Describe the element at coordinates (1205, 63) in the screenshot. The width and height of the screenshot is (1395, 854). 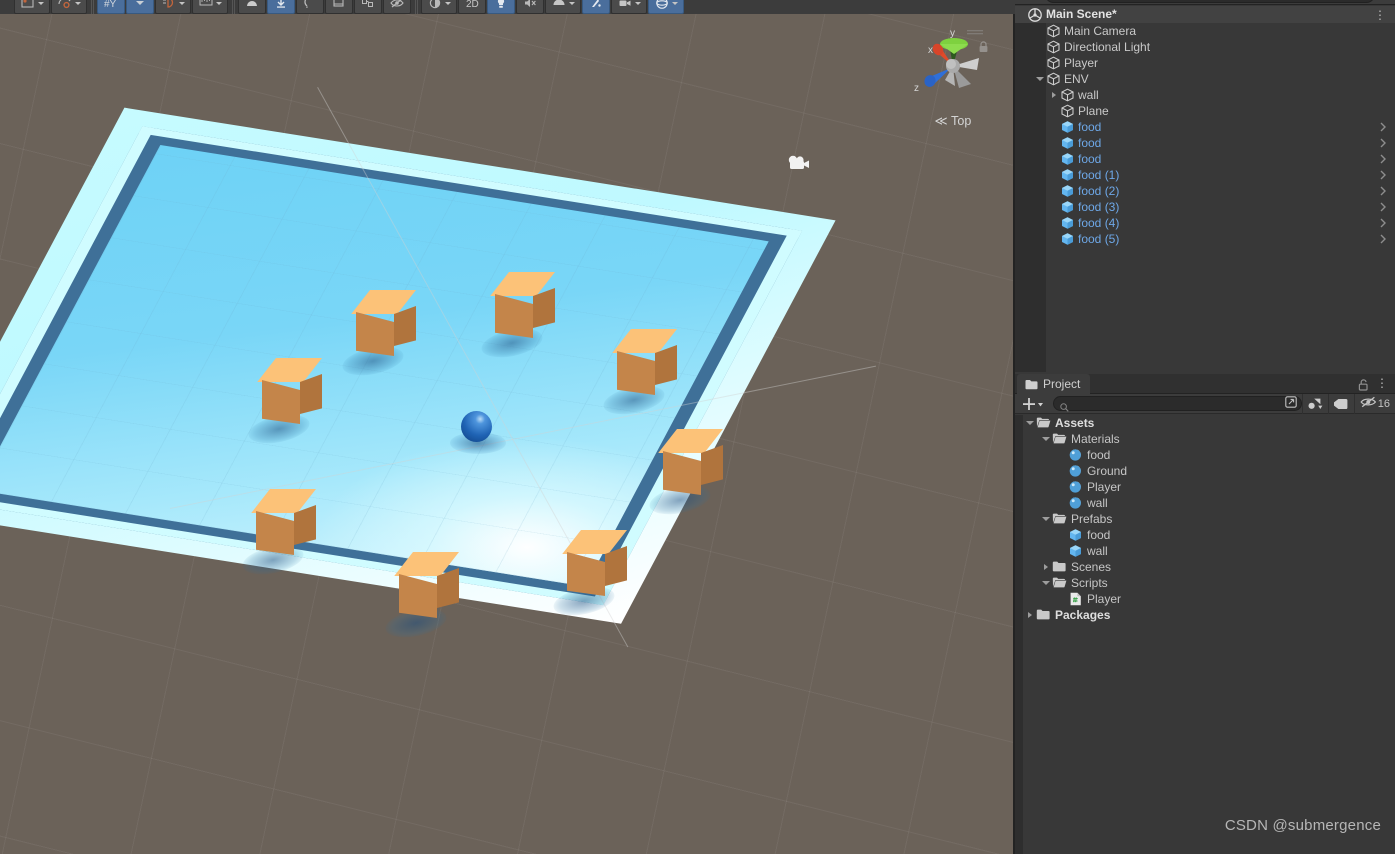
I see `hierarchy-item-player: Player` at that location.